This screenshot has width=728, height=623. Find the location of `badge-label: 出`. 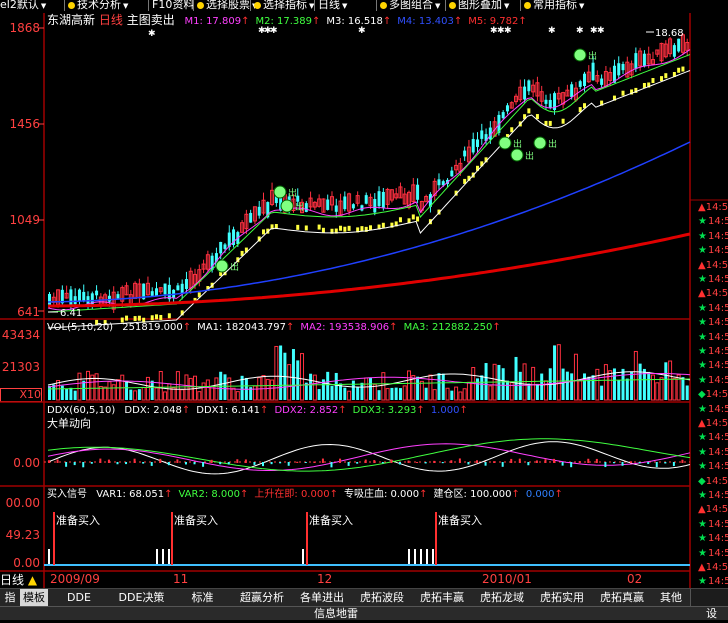

badge-label: 出 is located at coordinates (552, 144).